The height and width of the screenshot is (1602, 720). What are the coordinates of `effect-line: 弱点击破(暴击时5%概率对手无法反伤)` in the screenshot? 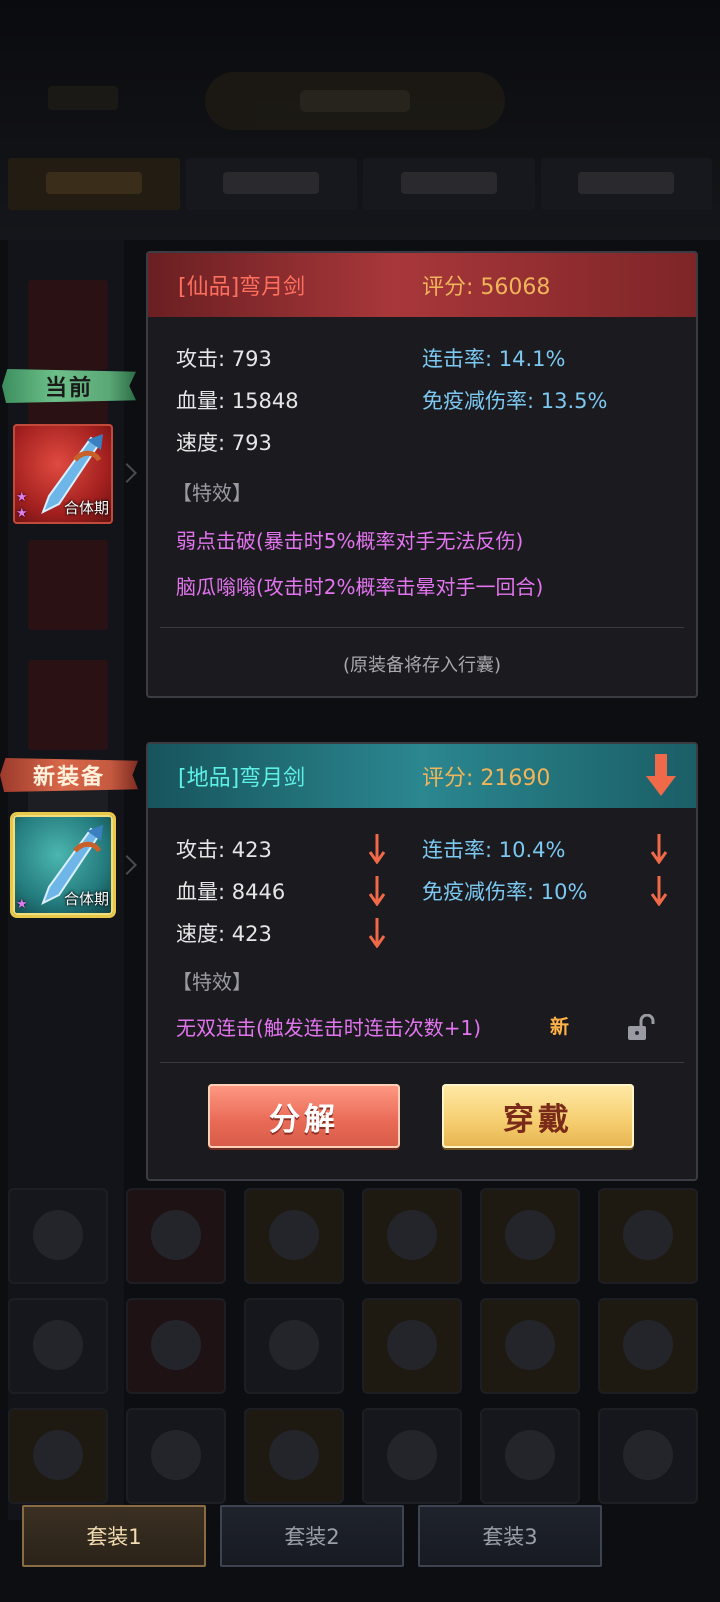 It's located at (350, 541).